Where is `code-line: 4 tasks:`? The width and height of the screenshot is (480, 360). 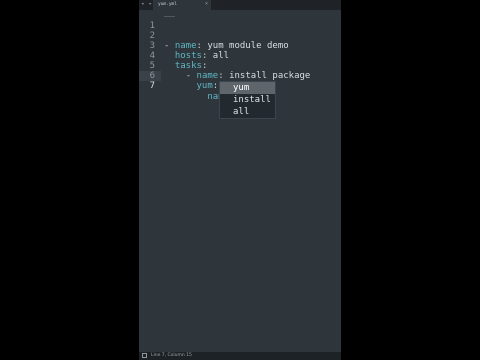
code-line: 4 tasks: is located at coordinates (240, 56).